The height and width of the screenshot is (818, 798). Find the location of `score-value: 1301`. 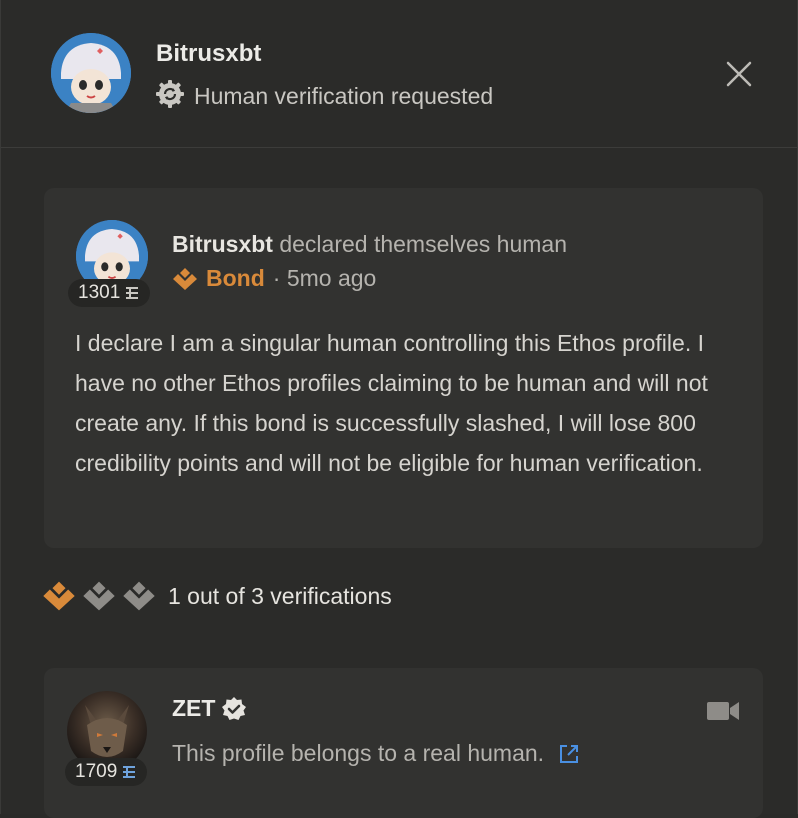

score-value: 1301 is located at coordinates (99, 292).